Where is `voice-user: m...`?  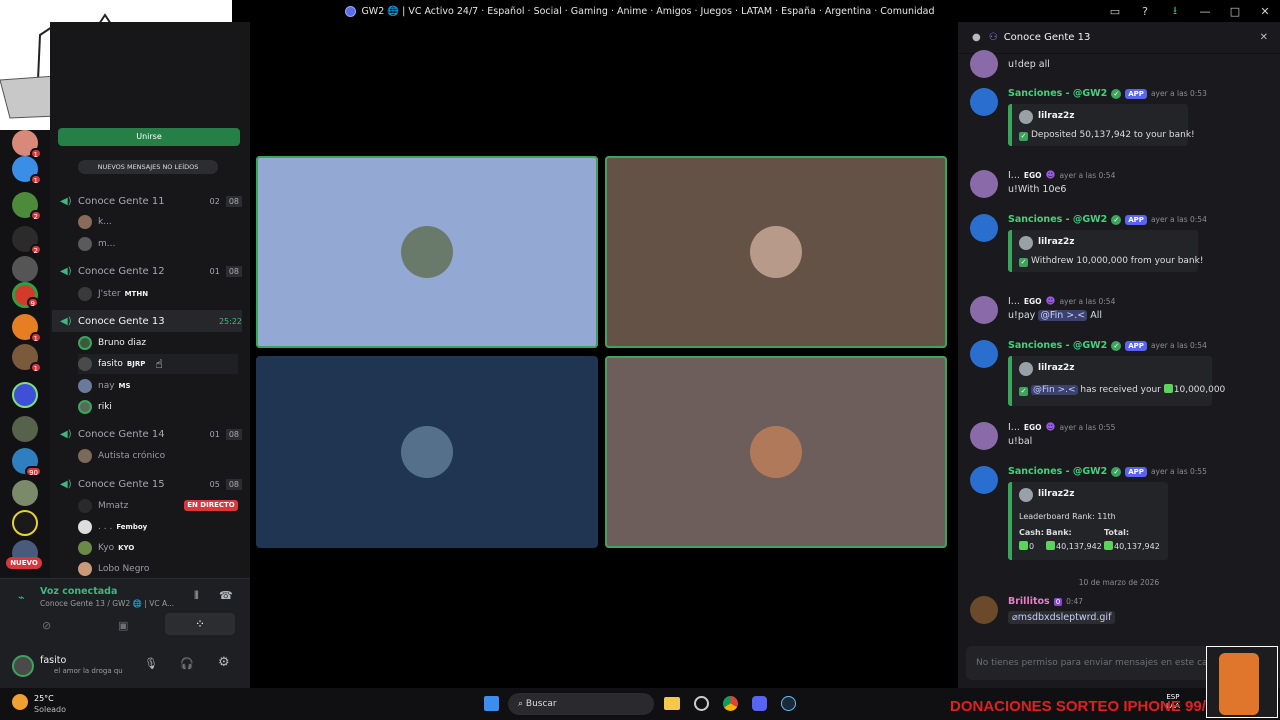
voice-user: m... is located at coordinates (158, 244).